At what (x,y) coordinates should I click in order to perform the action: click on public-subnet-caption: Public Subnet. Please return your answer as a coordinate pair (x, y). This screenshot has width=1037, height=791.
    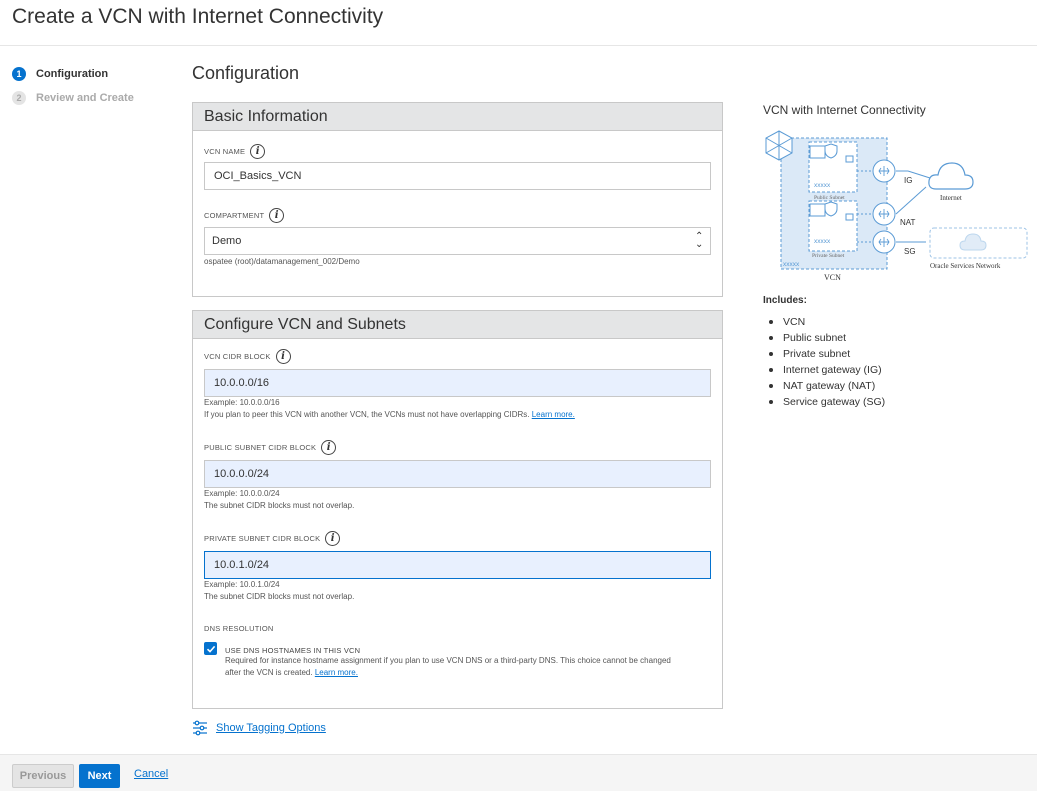
    Looking at the image, I should click on (829, 198).